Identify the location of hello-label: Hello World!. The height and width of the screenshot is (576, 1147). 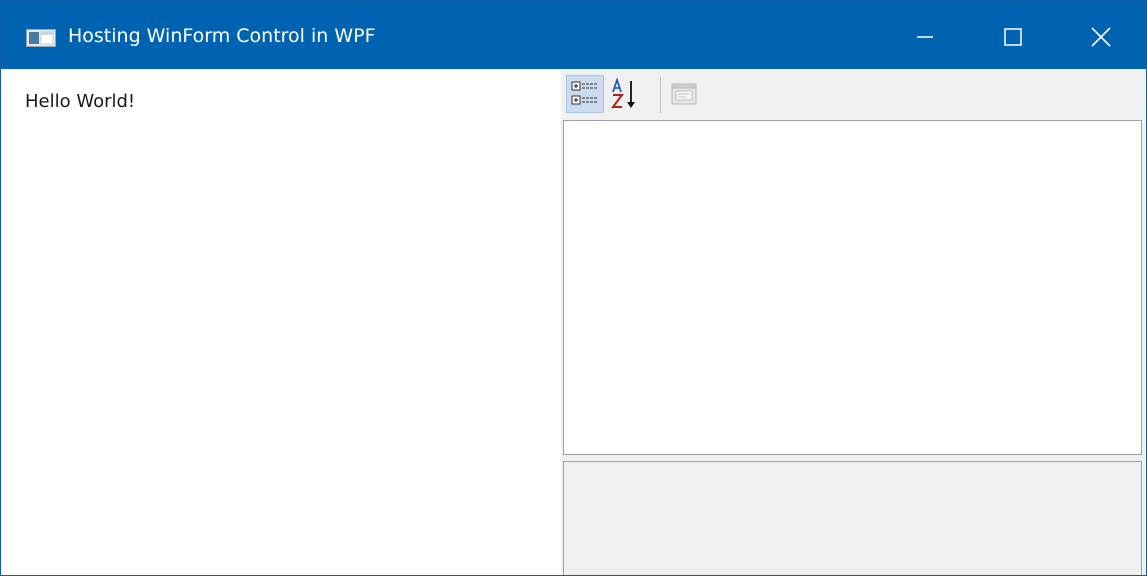
(80, 101).